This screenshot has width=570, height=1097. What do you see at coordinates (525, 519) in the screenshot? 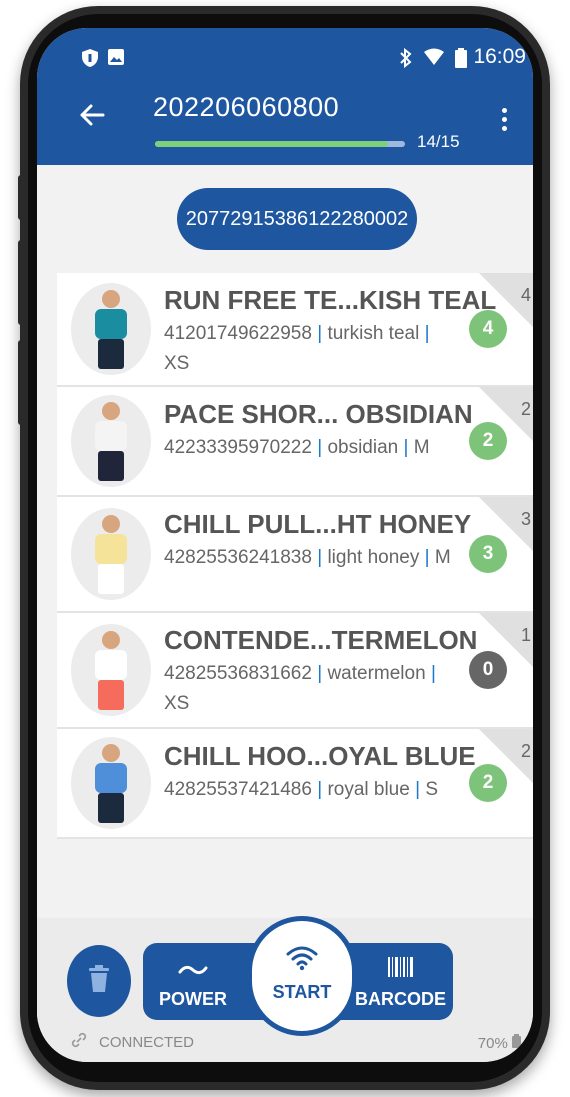
I see `expected-quantity: 3` at bounding box center [525, 519].